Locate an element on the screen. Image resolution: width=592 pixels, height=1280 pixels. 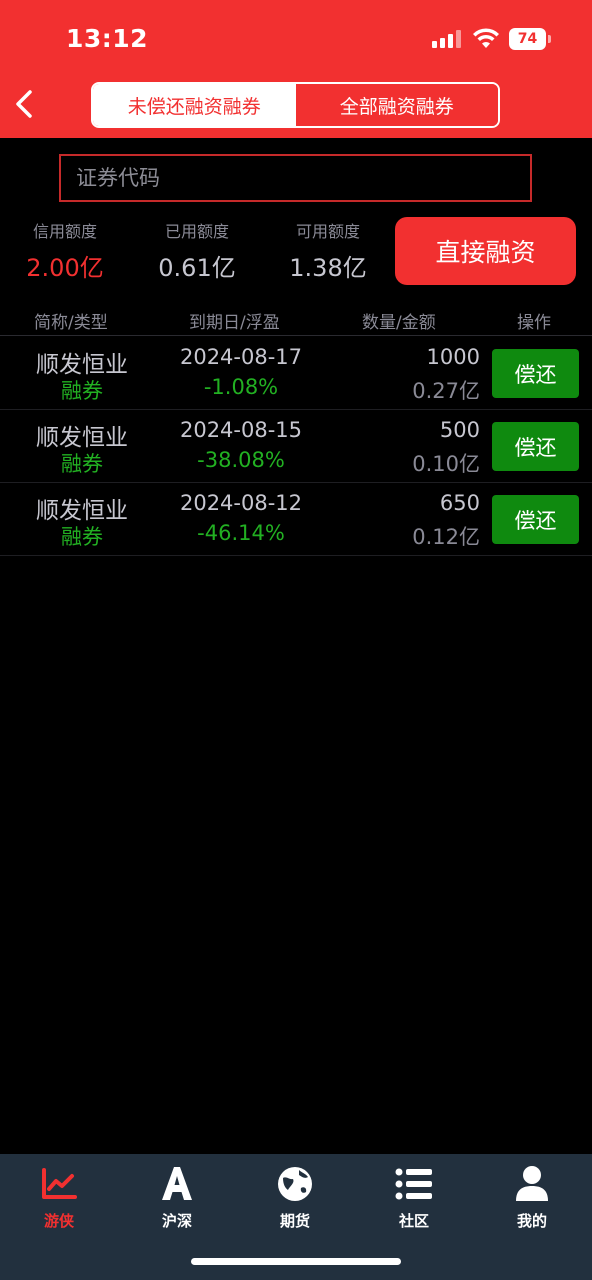
tab-label: 沪深 is located at coordinates (176, 1221).